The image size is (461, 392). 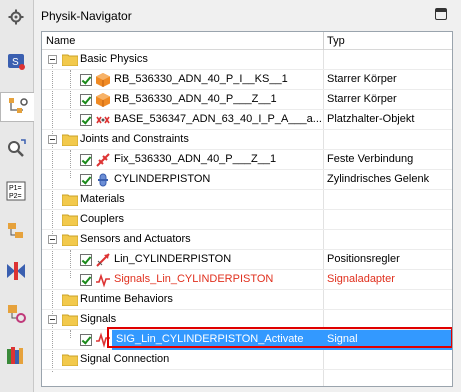 I want to click on tree-node-type: Signaladapter, so click(x=361, y=279).